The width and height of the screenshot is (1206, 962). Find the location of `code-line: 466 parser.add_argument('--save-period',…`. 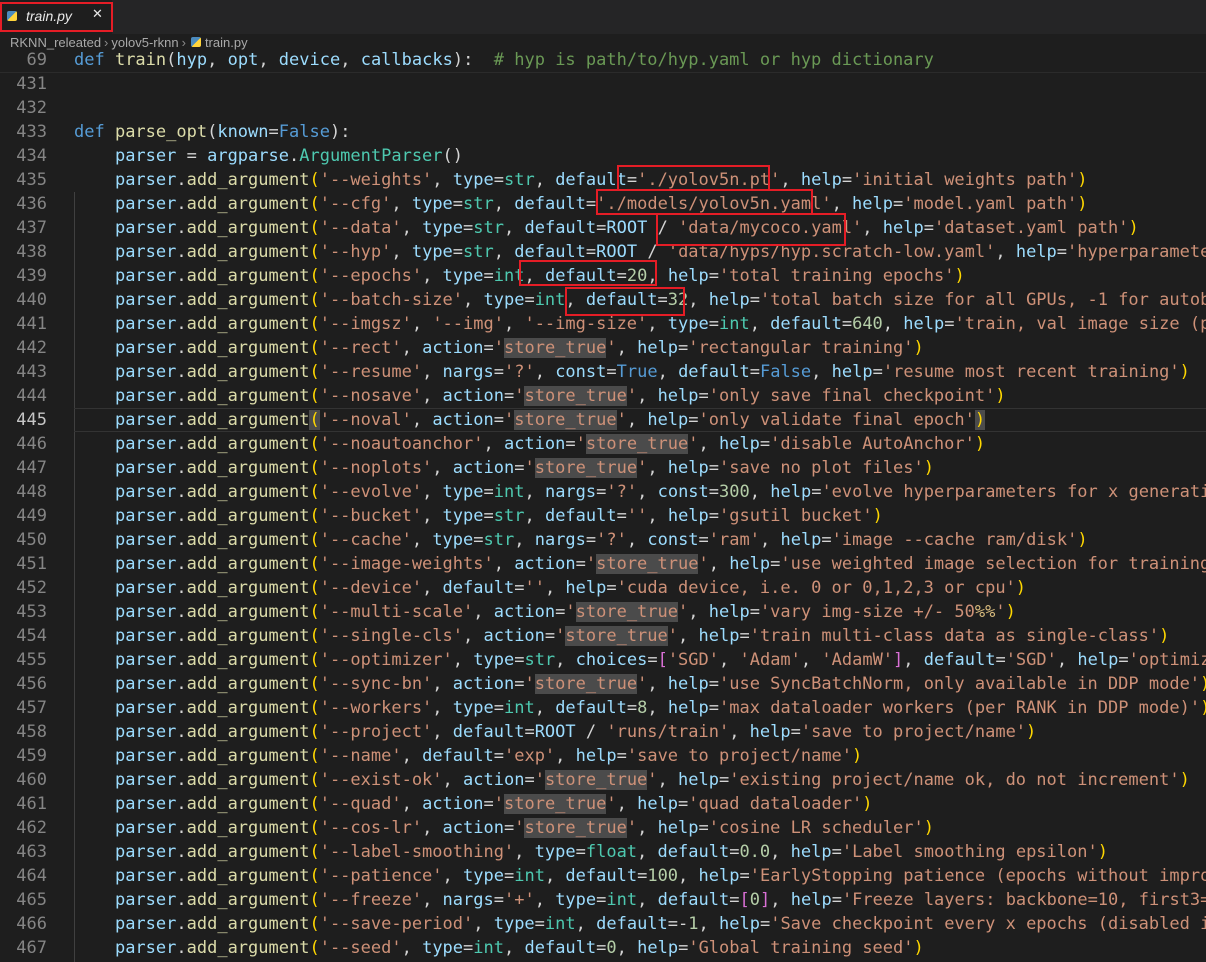

code-line: 466 parser.add_argument('--save-period',… is located at coordinates (603, 924).